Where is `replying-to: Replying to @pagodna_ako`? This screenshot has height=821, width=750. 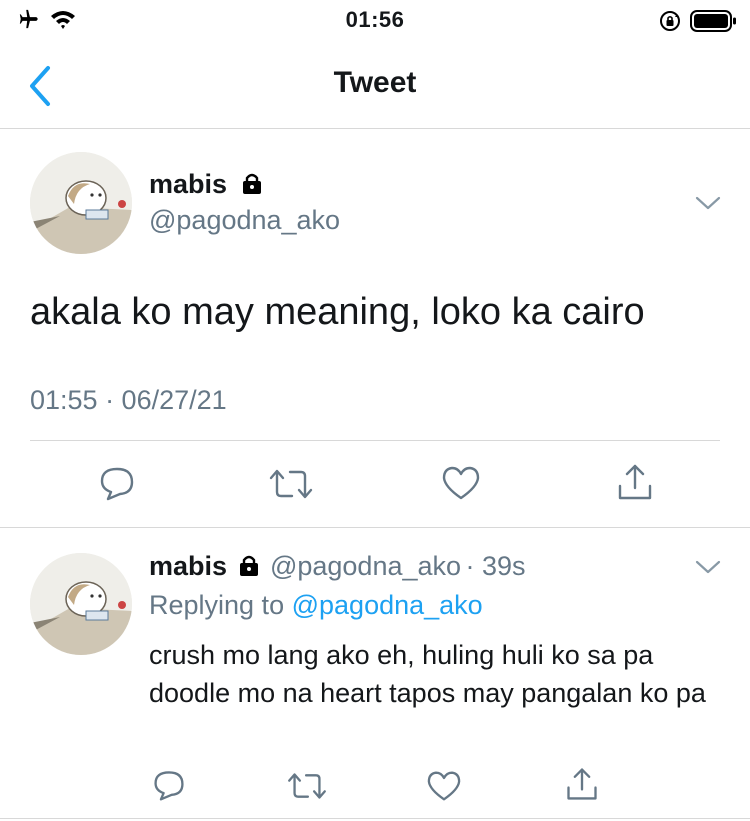
replying-to: Replying to @pagodna_ako is located at coordinates (316, 605).